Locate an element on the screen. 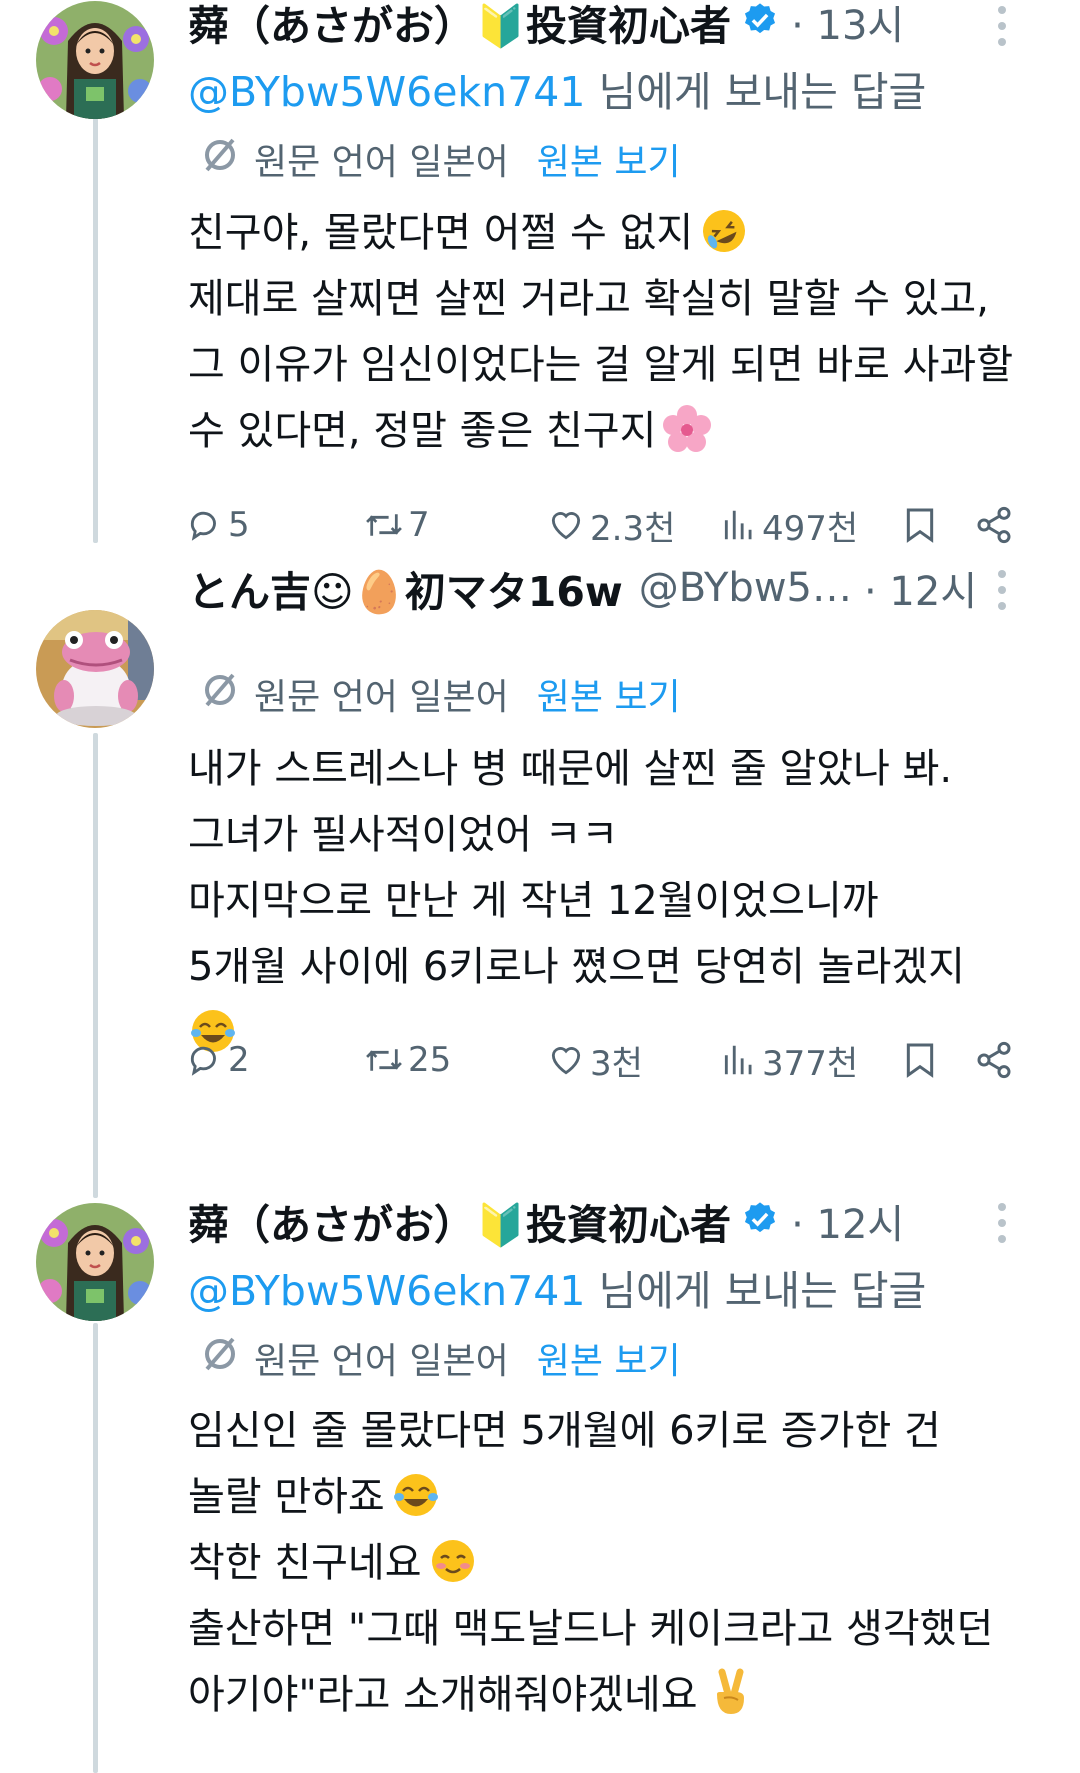  repost-button: 25 is located at coordinates (407, 1060).